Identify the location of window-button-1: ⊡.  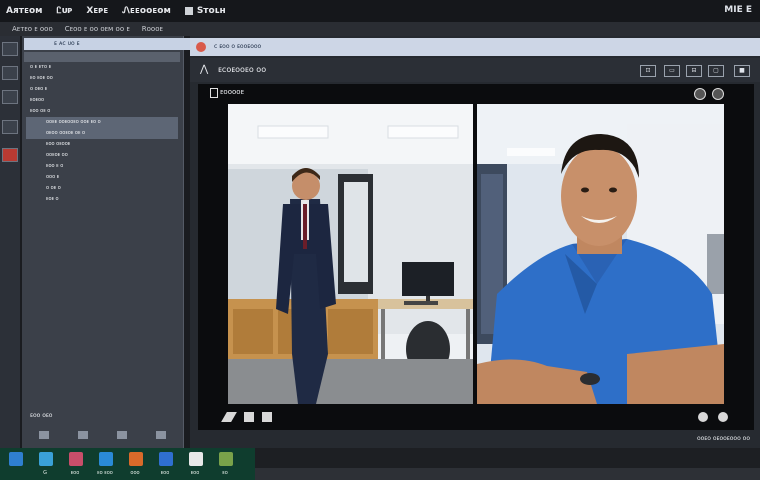
(648, 71).